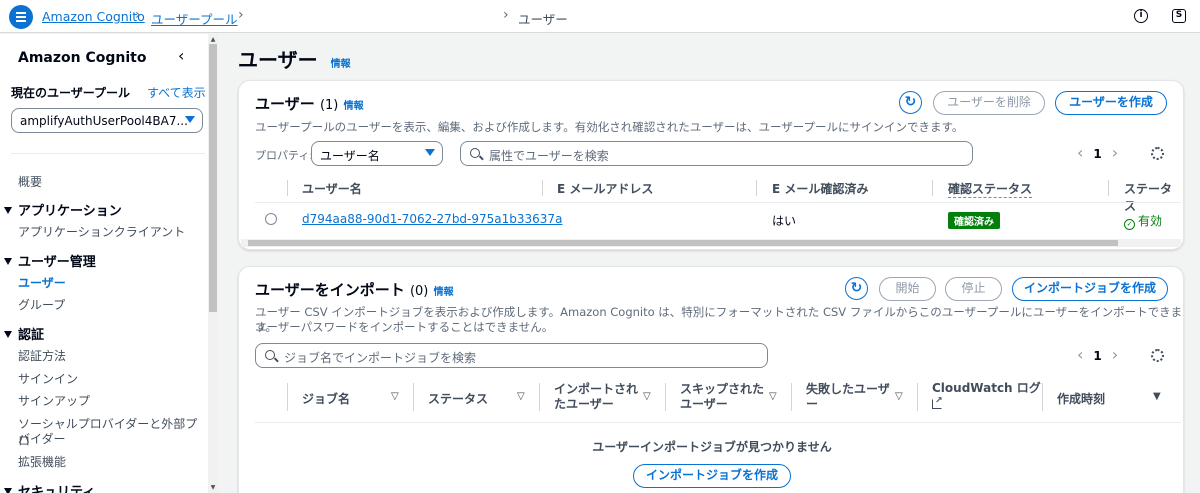 Image resolution: width=1200 pixels, height=493 pixels. I want to click on breadcrumb-amazon-cognito: Amazon Cognito, so click(93, 16).